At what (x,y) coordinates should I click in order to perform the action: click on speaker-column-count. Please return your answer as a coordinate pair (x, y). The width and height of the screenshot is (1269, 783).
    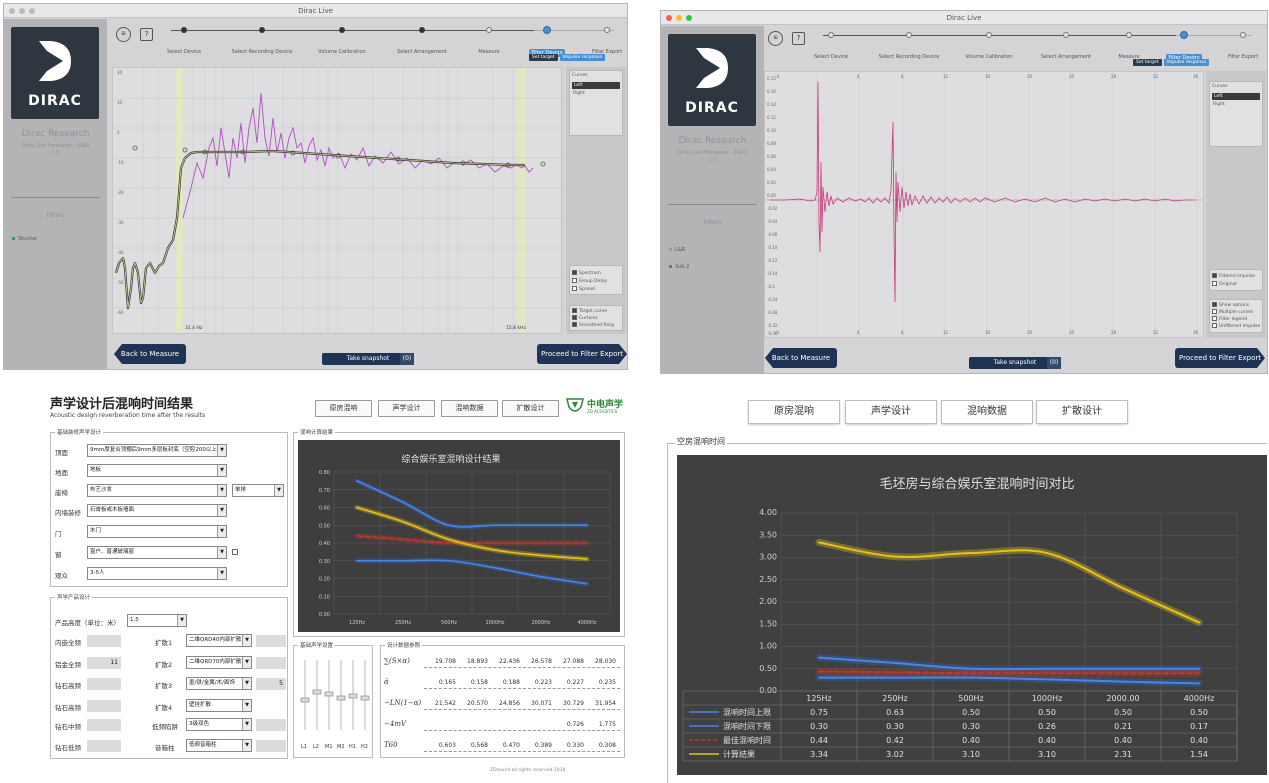
    Looking at the image, I should click on (271, 746).